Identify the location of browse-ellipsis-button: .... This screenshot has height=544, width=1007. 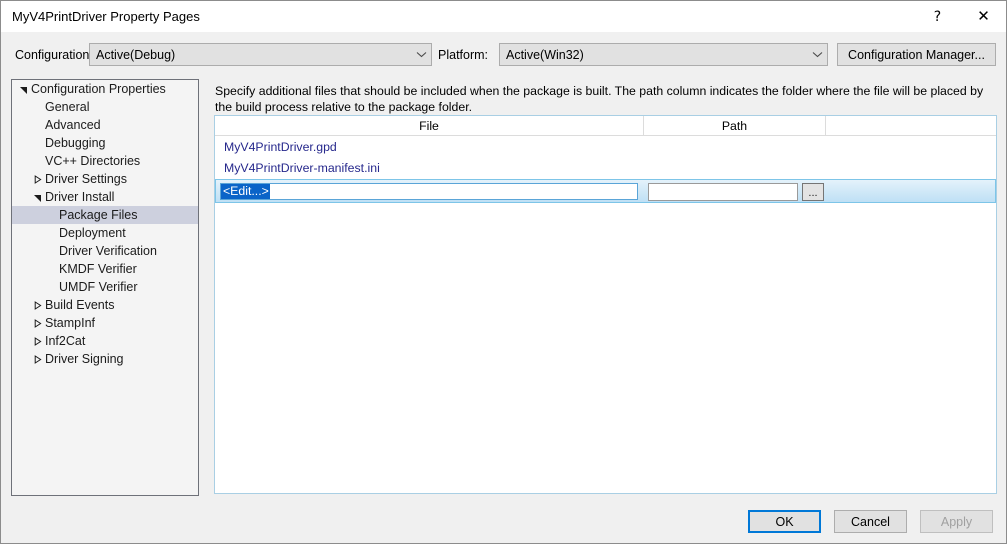
(813, 192).